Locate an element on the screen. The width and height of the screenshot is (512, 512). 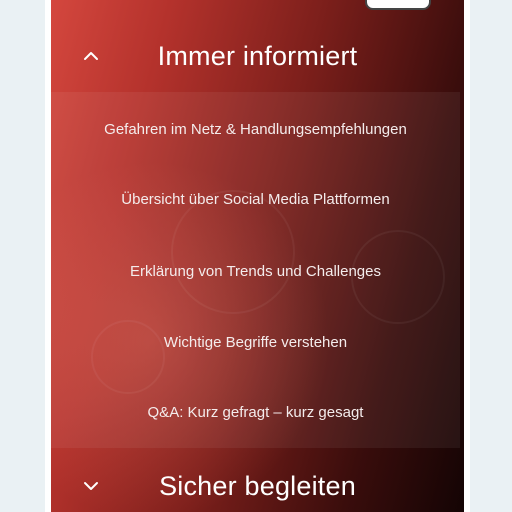
section-title: Immer informiert is located at coordinates (257, 55).